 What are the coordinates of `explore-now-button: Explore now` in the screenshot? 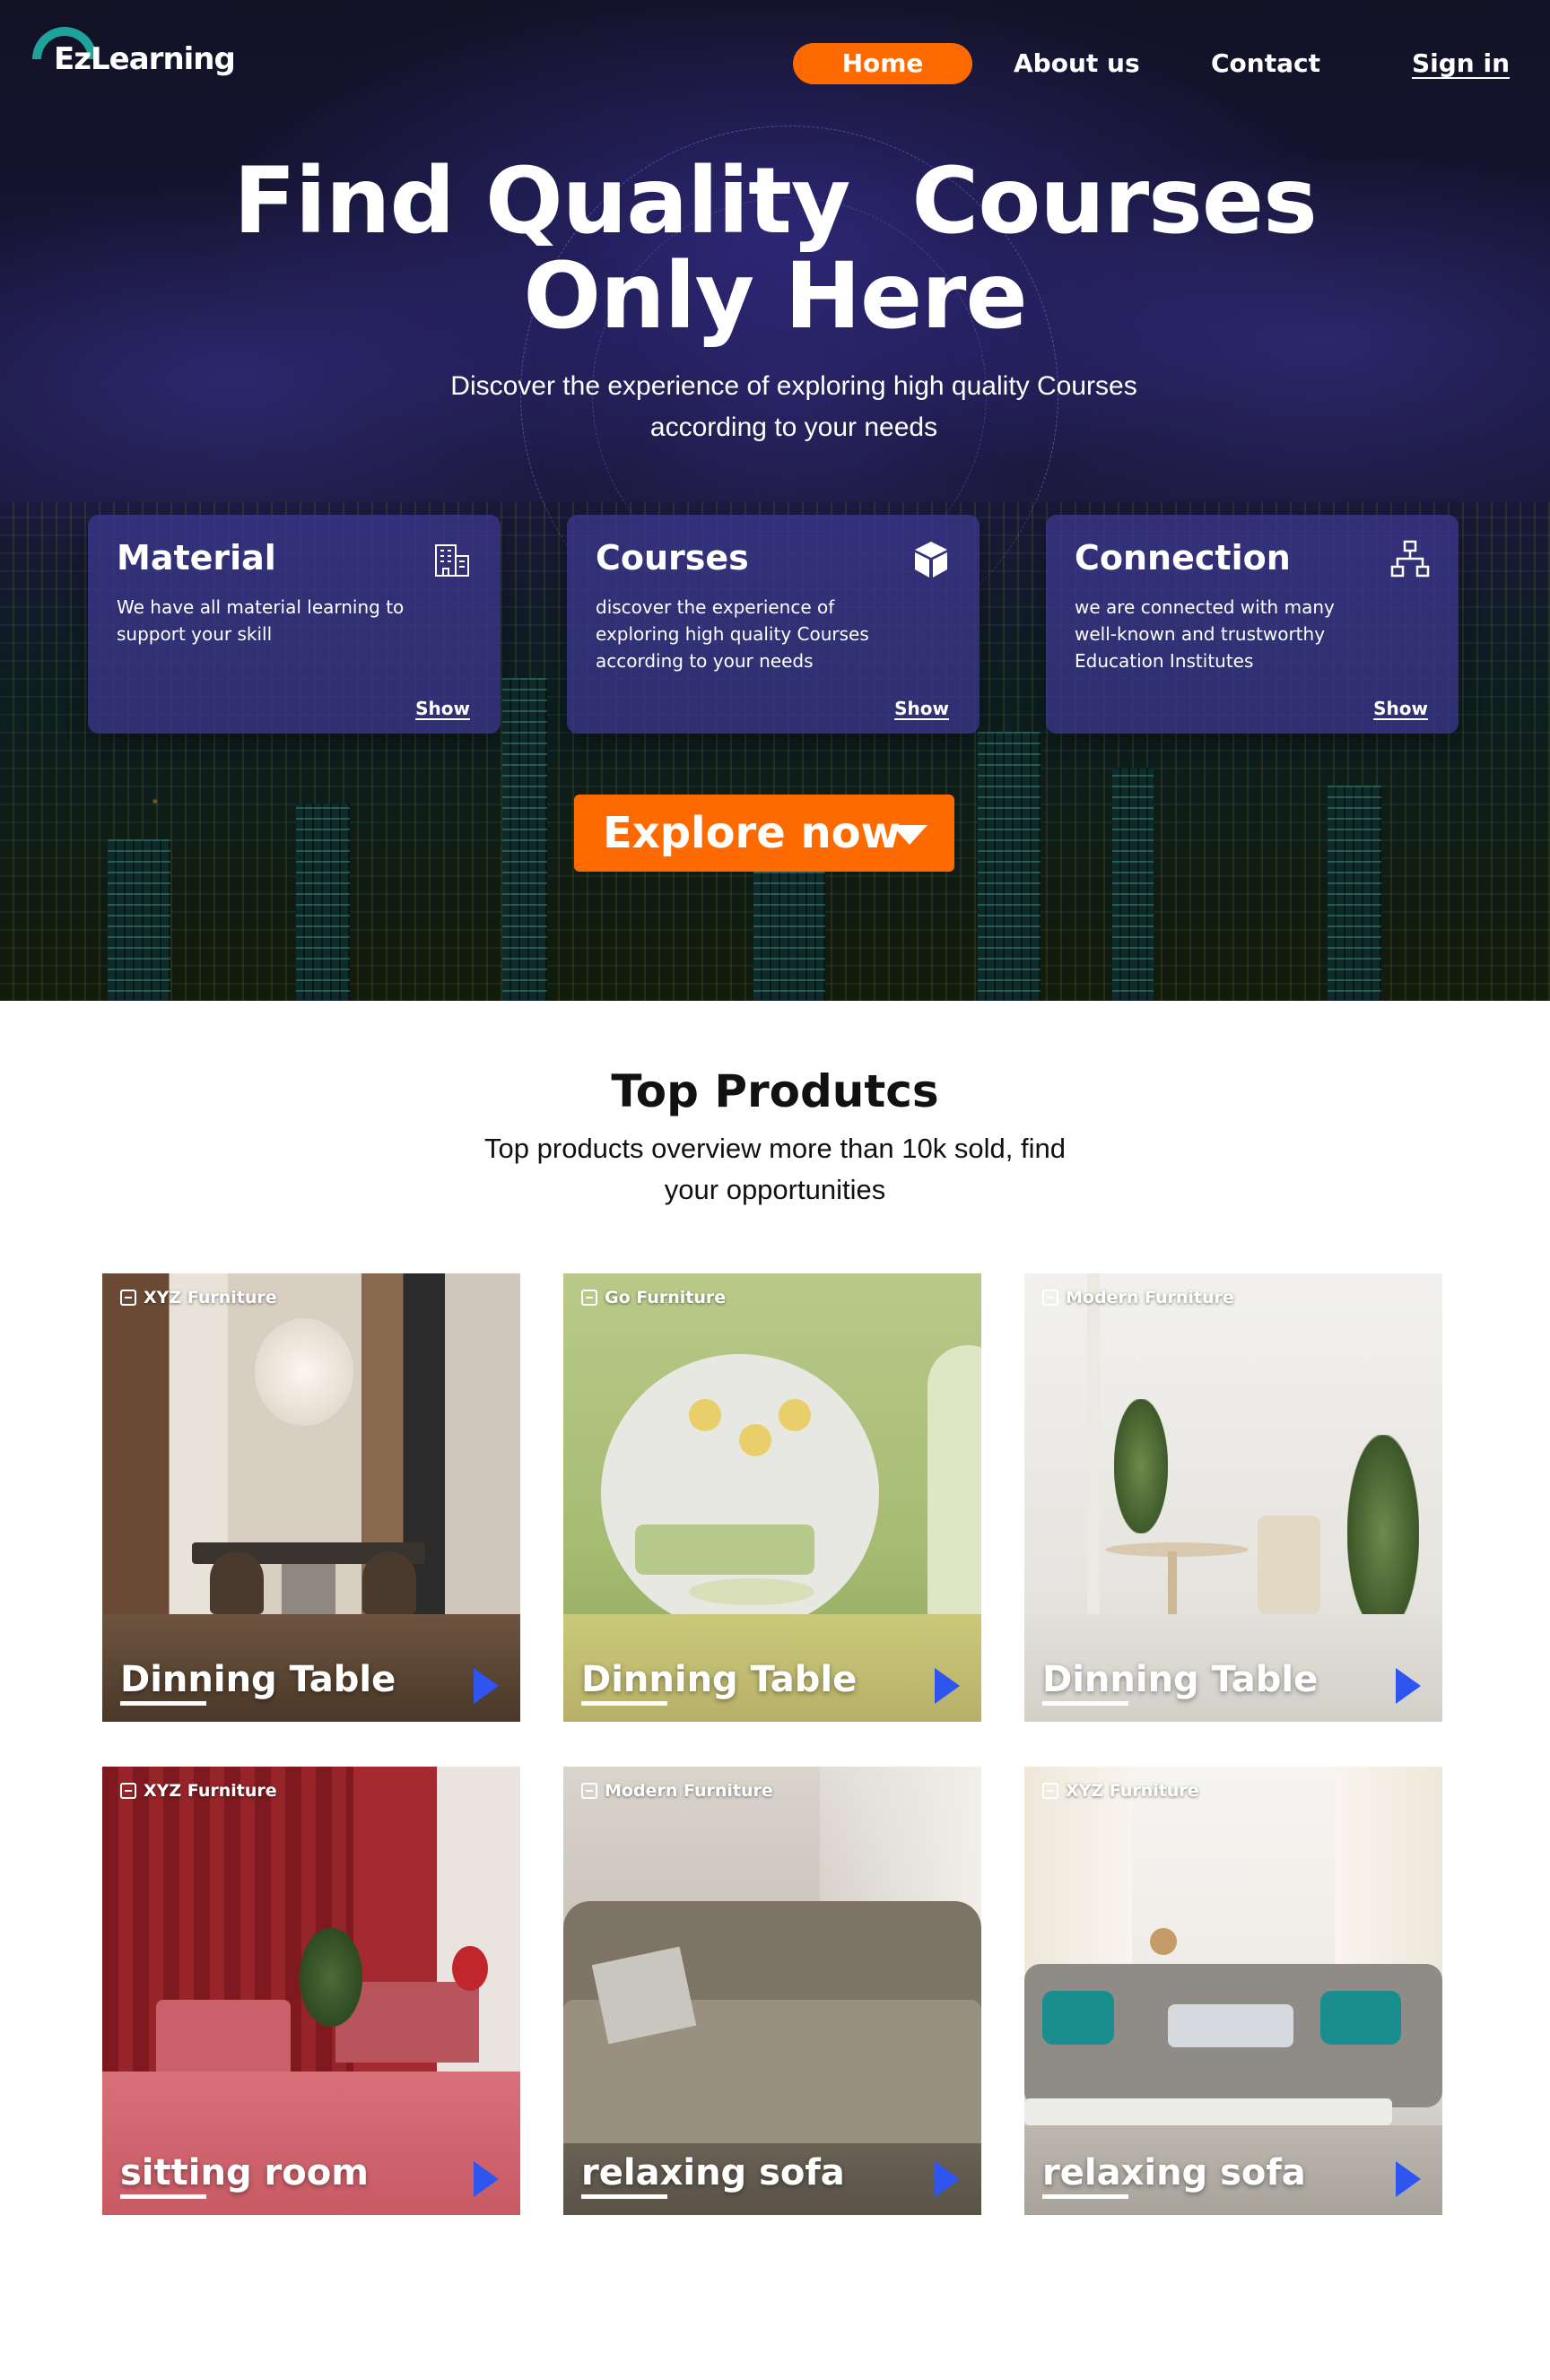 It's located at (764, 833).